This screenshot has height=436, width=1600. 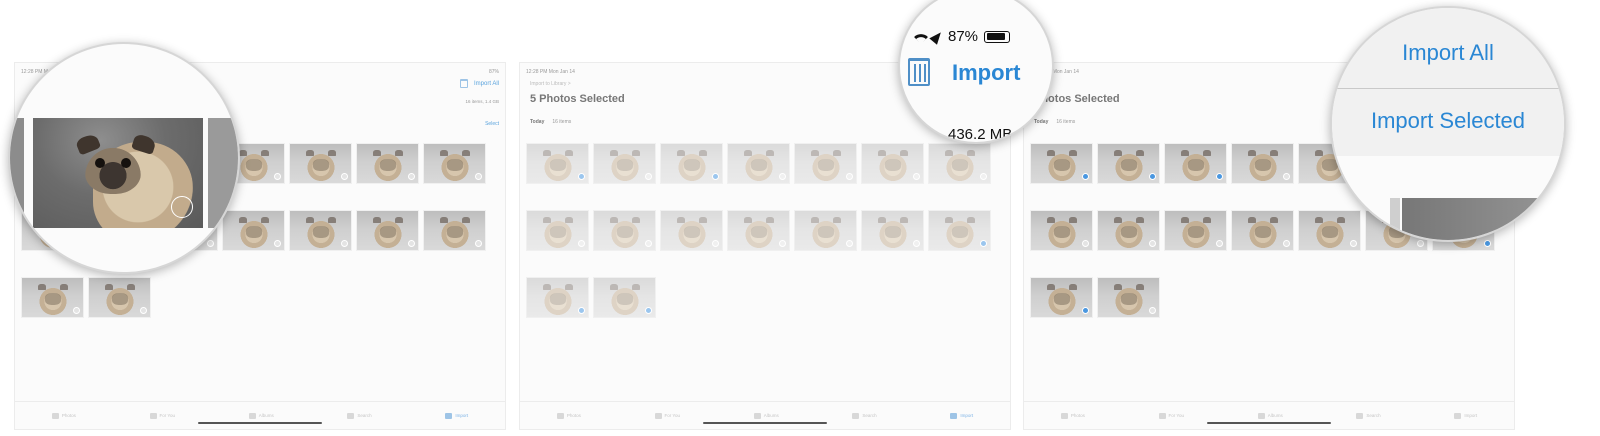 I want to click on import-button: Import, so click(x=986, y=73).